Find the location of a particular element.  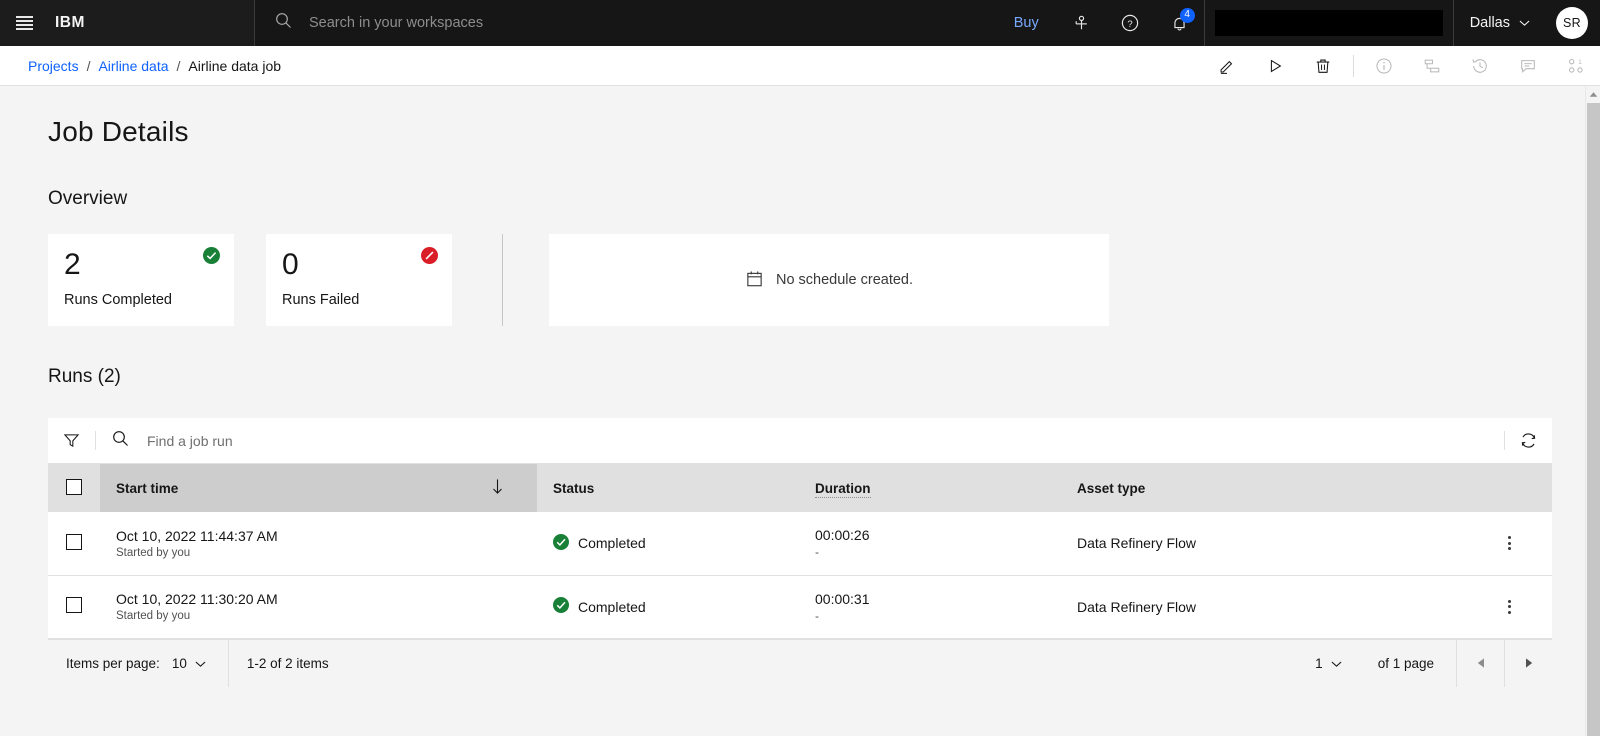

page-scrollbar is located at coordinates (1592, 411).